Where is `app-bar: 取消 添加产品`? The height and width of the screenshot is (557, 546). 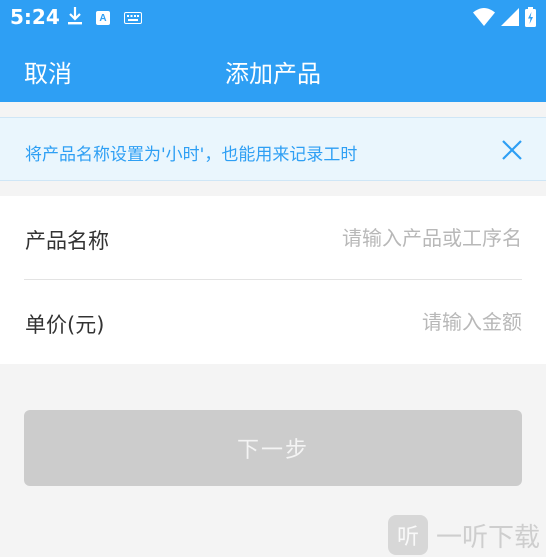
app-bar: 取消 添加产品 is located at coordinates (273, 69).